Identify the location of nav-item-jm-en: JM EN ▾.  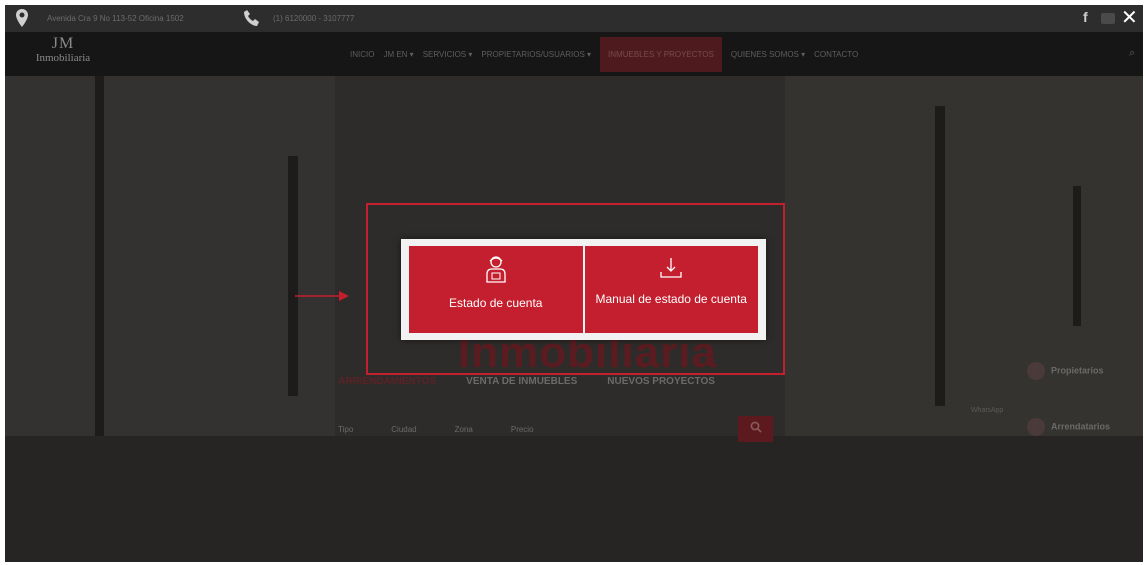
(398, 54).